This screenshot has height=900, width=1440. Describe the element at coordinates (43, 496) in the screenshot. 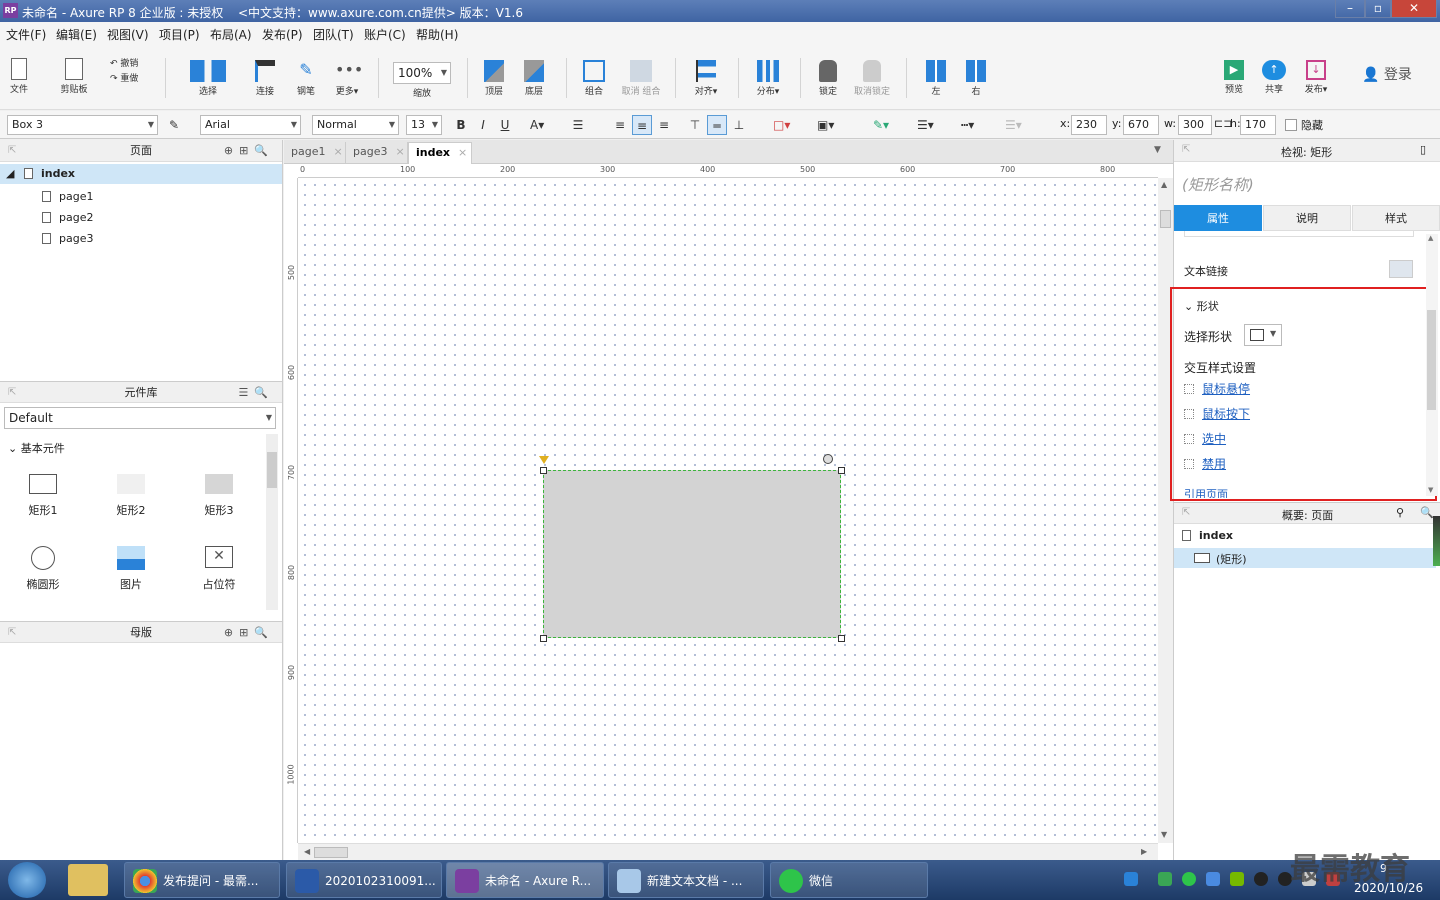

I see `widget-rect1: 矩形1` at that location.